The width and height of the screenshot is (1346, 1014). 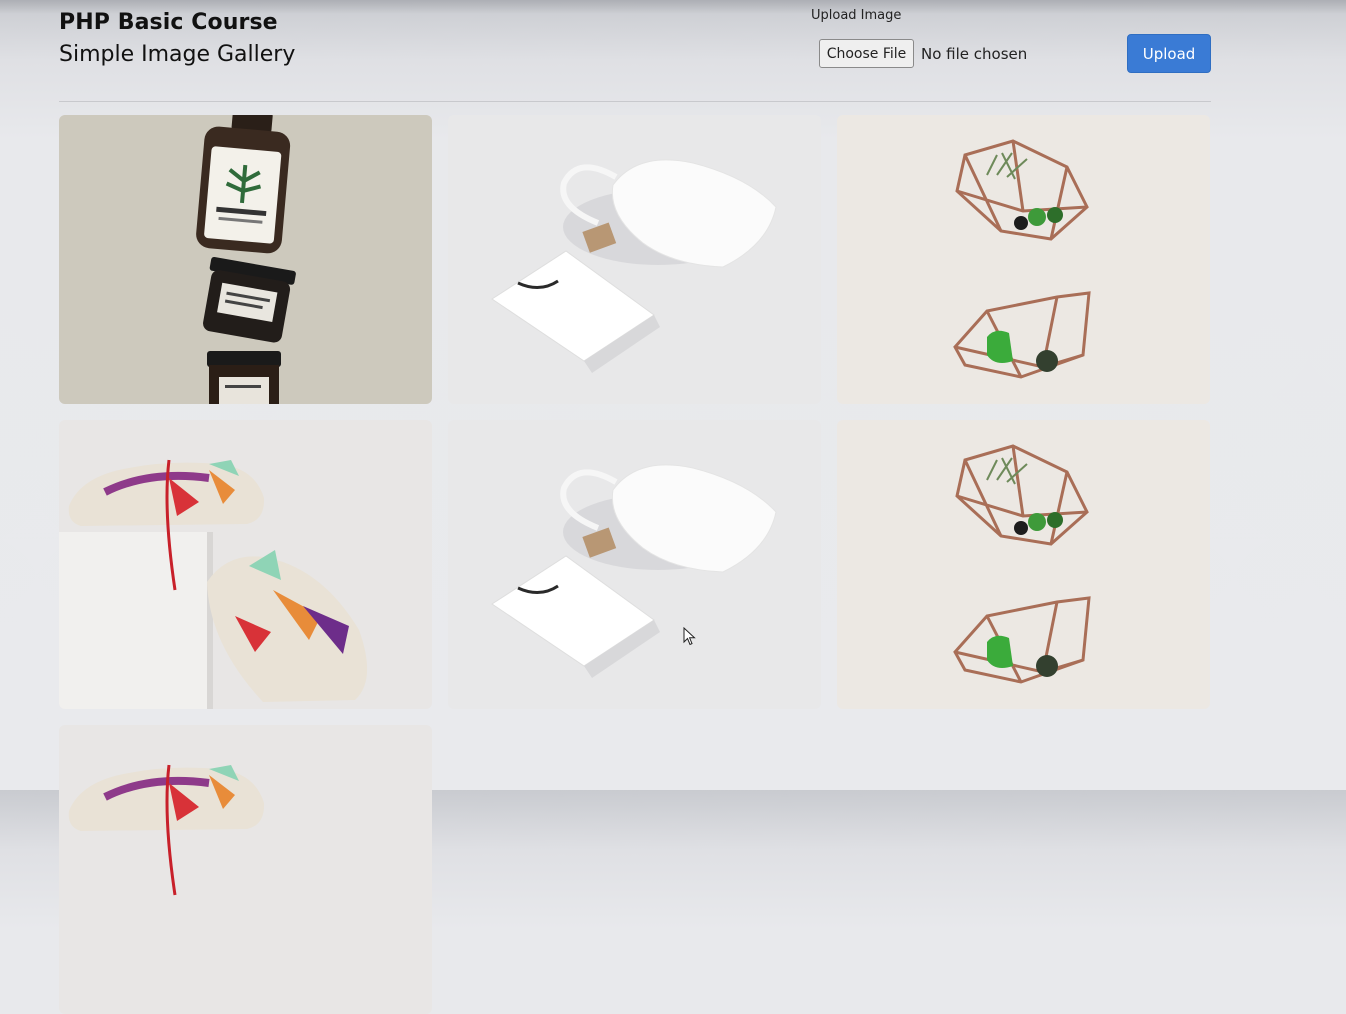 What do you see at coordinates (635, 101) in the screenshot?
I see `header-divider` at bounding box center [635, 101].